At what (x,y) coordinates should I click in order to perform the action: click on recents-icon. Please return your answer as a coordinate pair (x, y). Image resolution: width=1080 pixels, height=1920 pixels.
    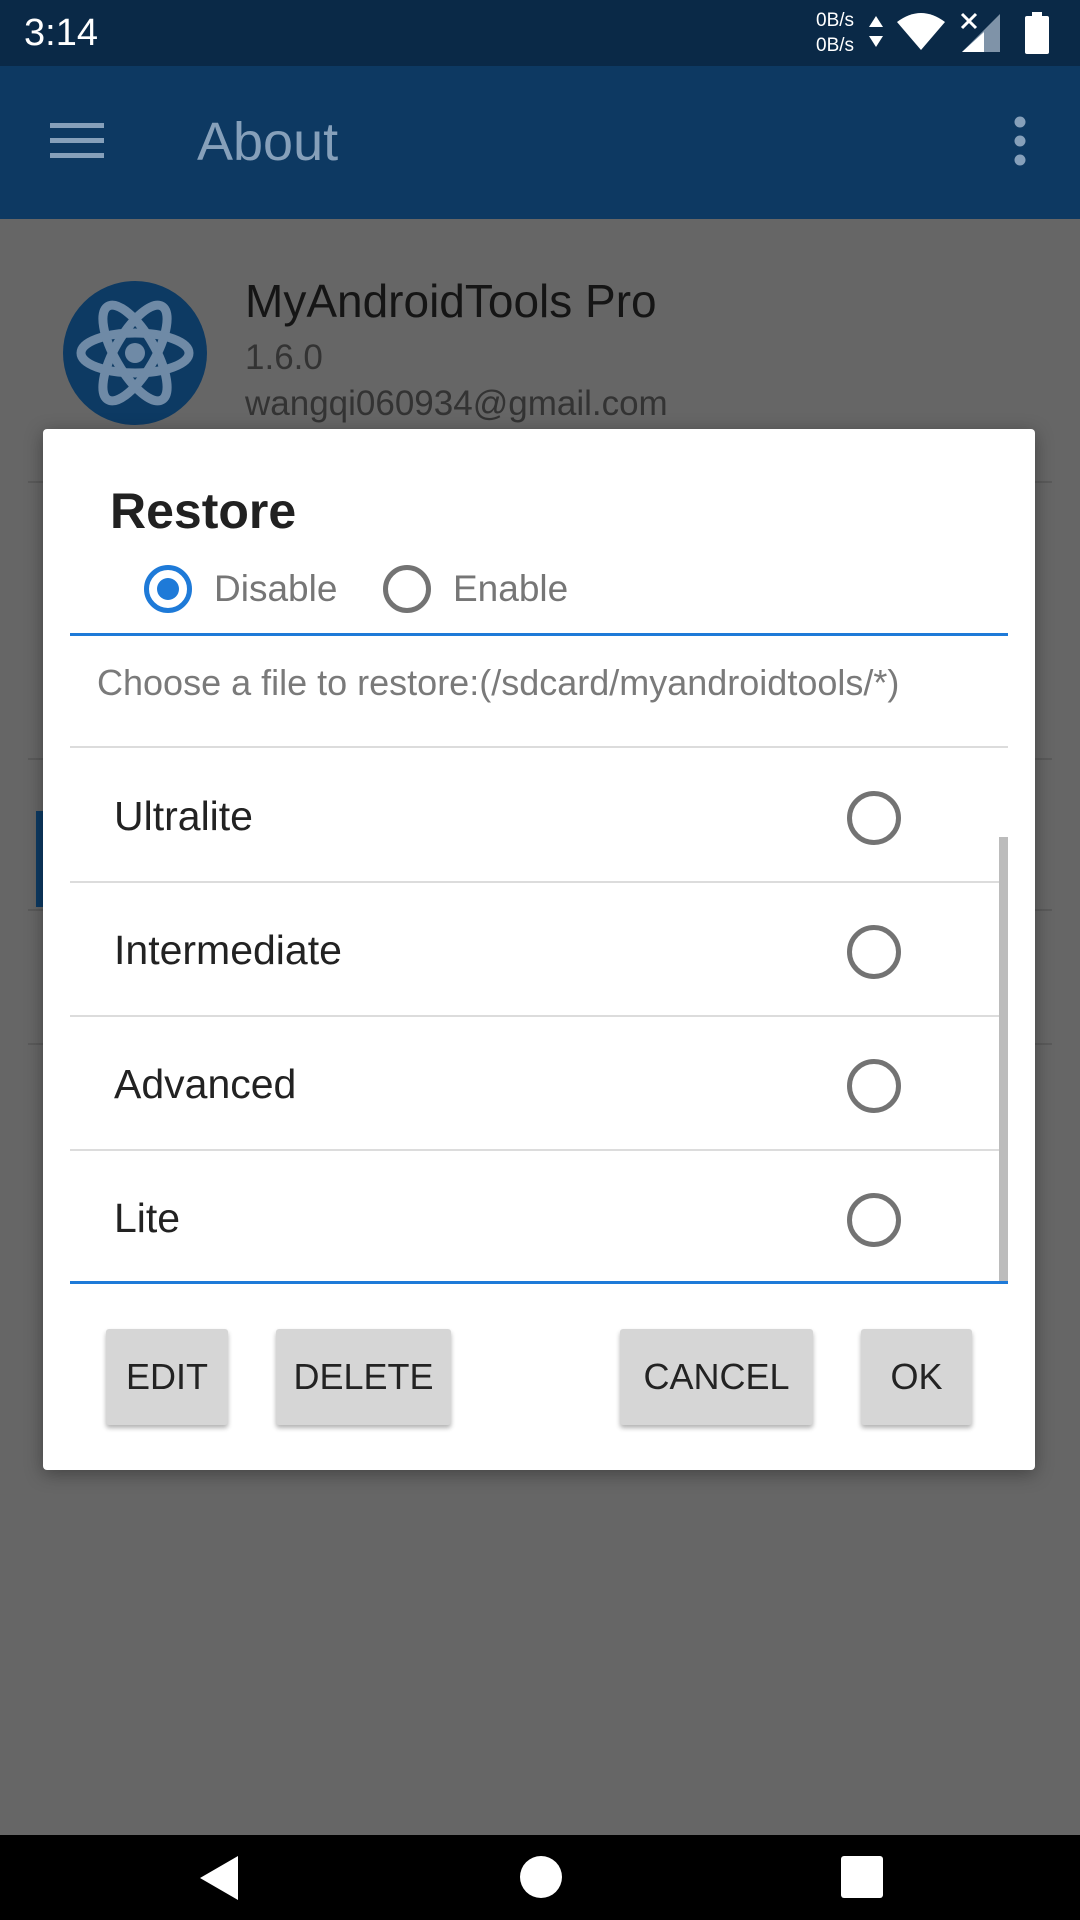
    Looking at the image, I should click on (862, 1877).